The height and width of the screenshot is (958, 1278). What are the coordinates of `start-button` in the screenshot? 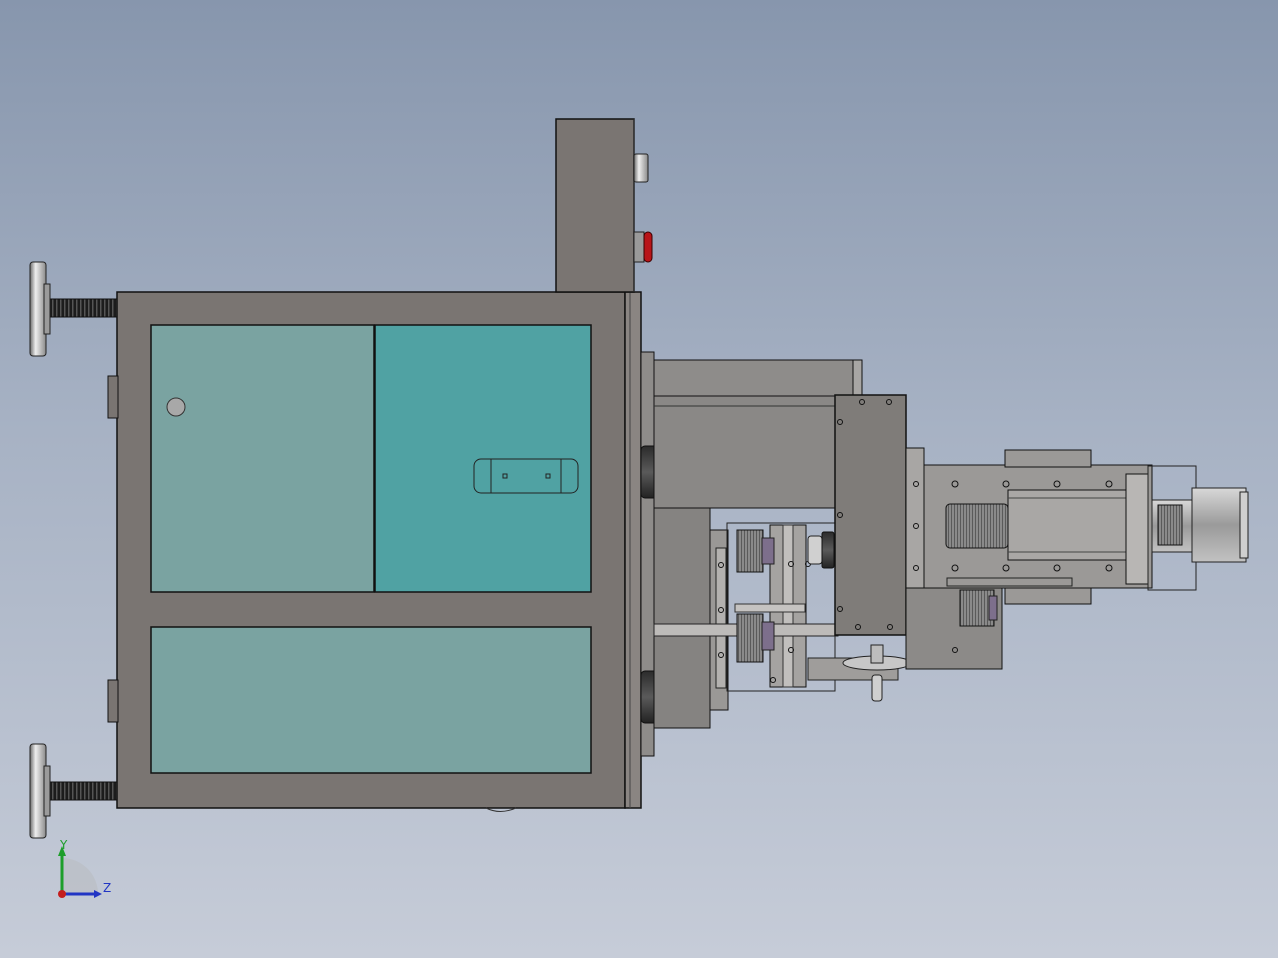 It's located at (641, 168).